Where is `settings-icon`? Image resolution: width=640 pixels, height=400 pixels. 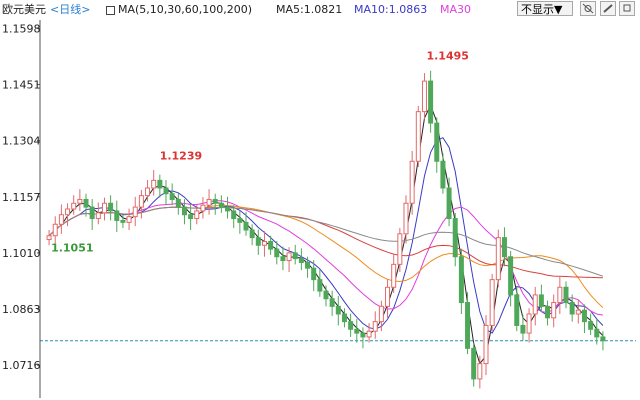
settings-icon is located at coordinates (588, 8).